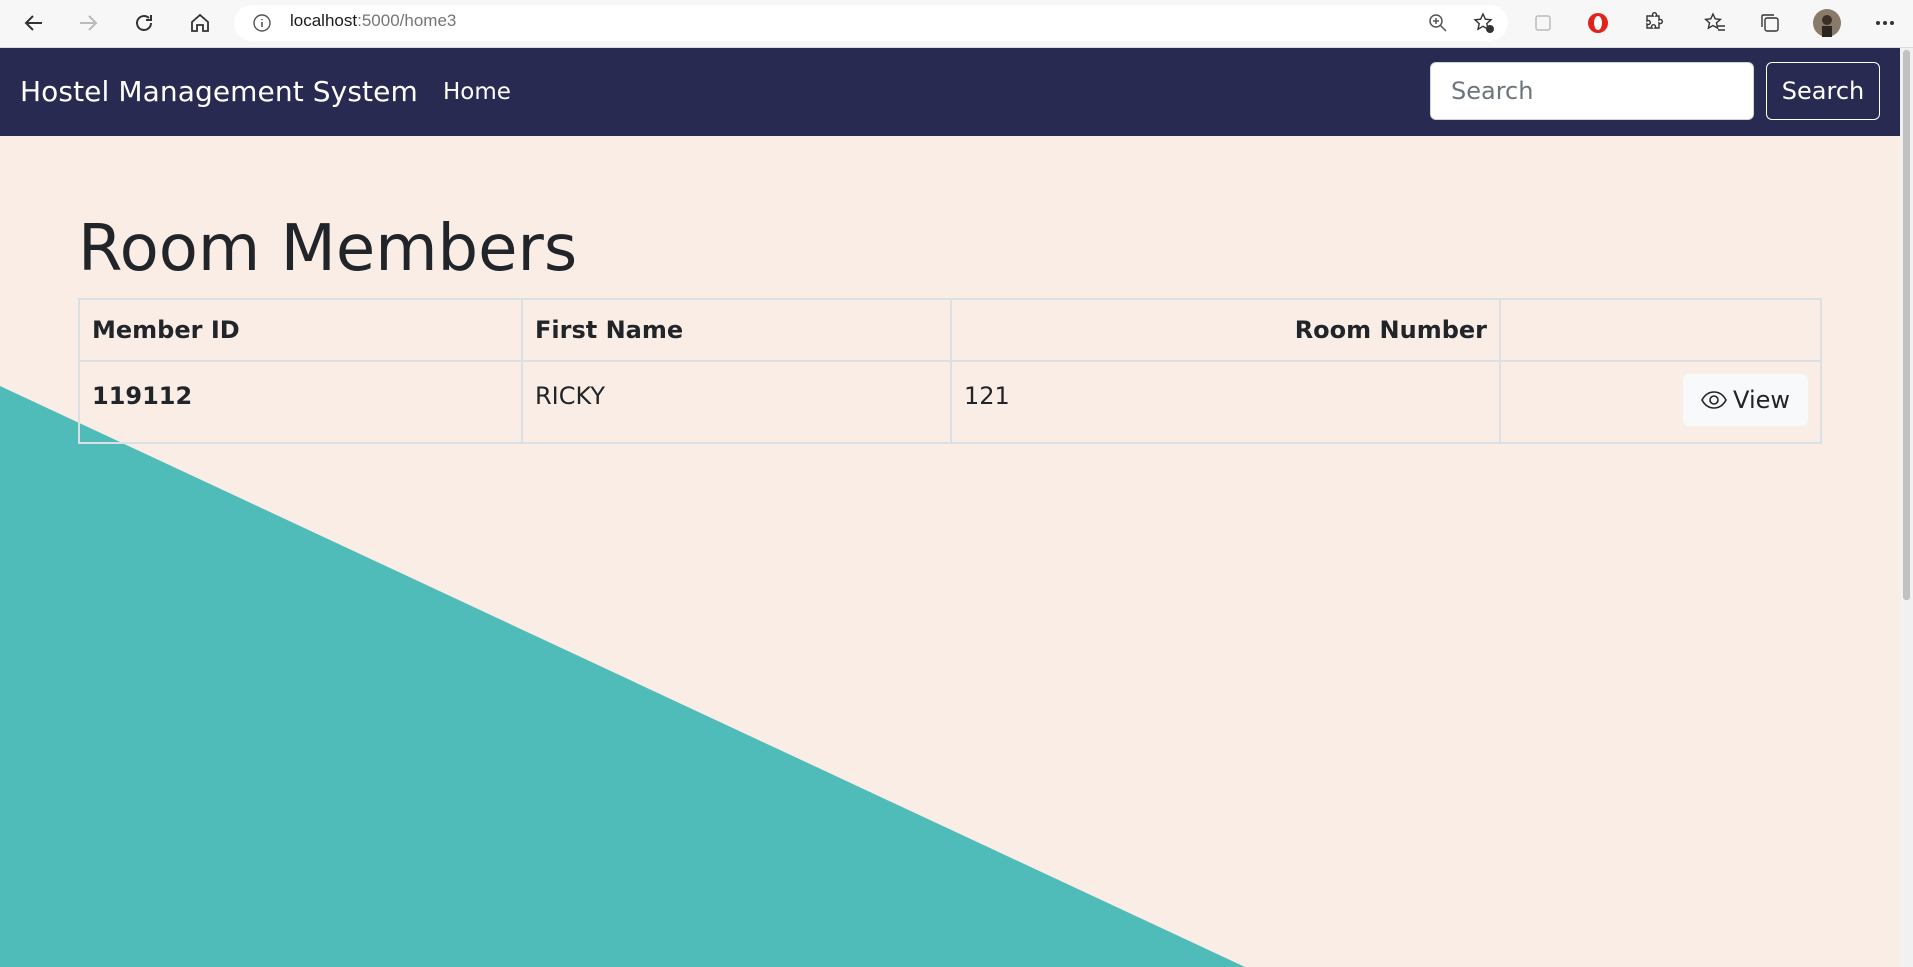 The width and height of the screenshot is (1913, 967). I want to click on zoom-icon, so click(1438, 23).